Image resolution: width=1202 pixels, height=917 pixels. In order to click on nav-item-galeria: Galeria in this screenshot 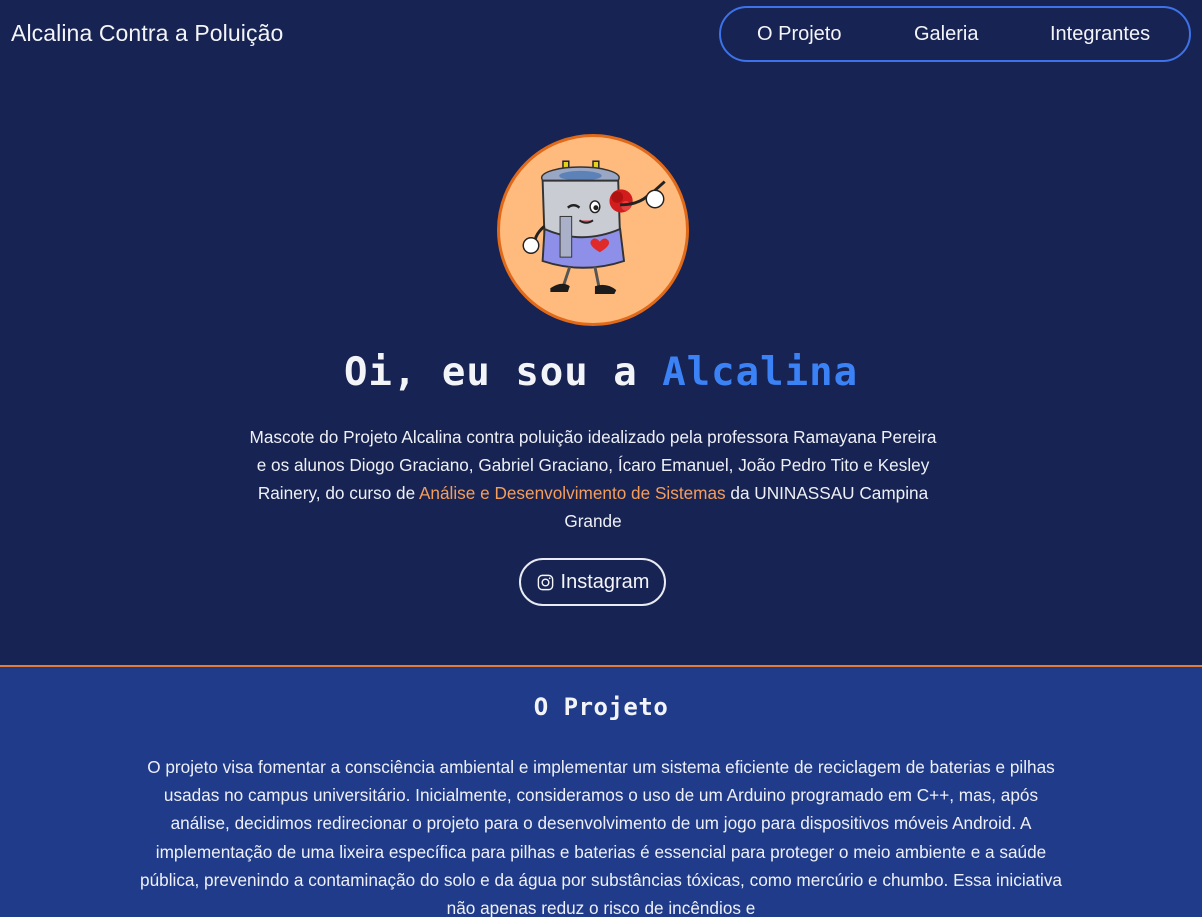, I will do `click(946, 34)`.